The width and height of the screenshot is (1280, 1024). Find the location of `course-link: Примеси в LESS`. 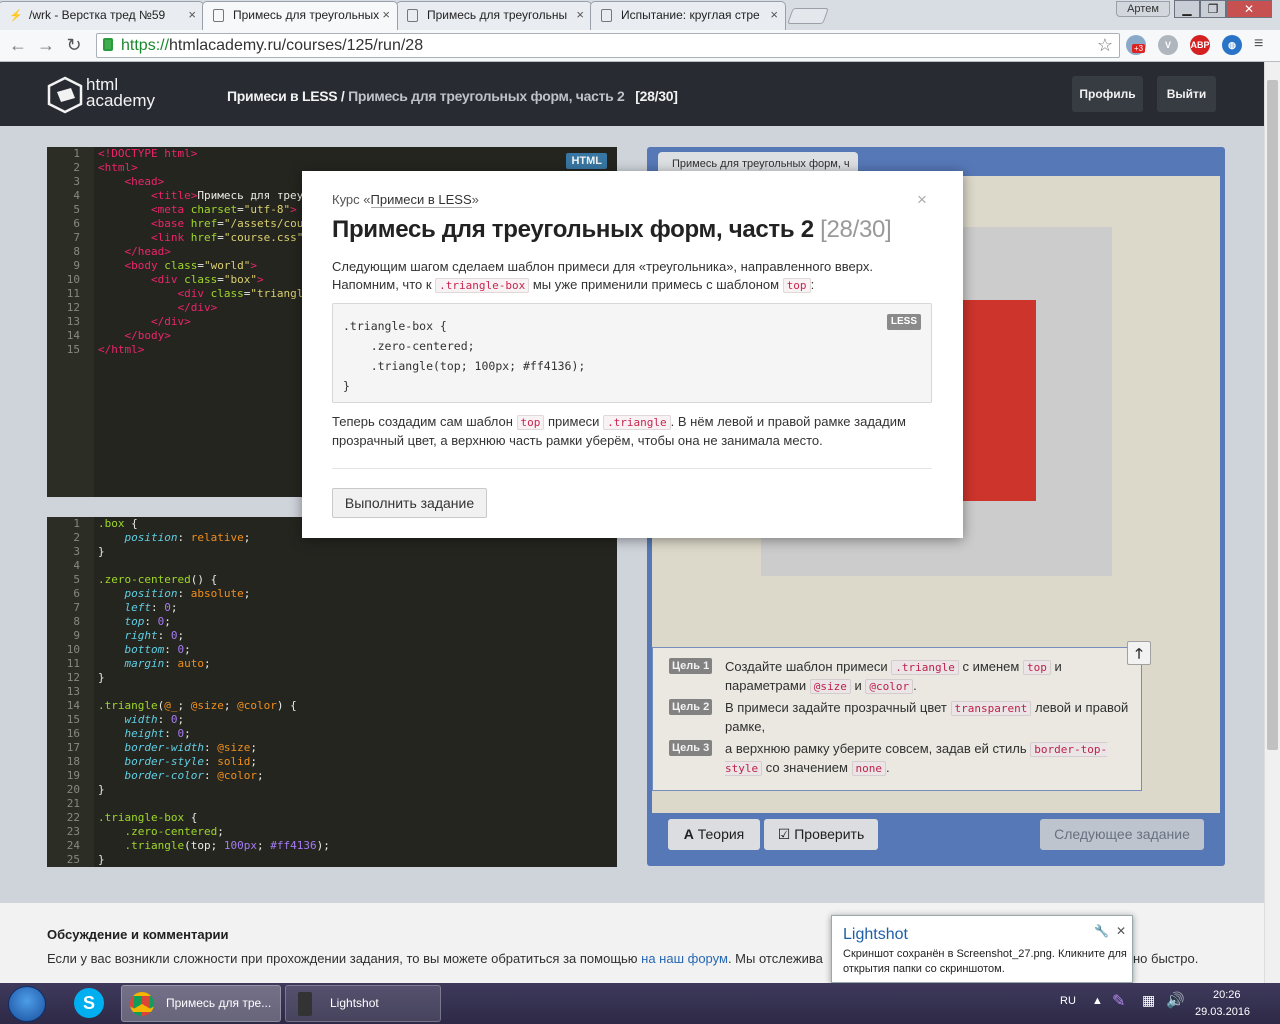

course-link: Примеси в LESS is located at coordinates (421, 200).